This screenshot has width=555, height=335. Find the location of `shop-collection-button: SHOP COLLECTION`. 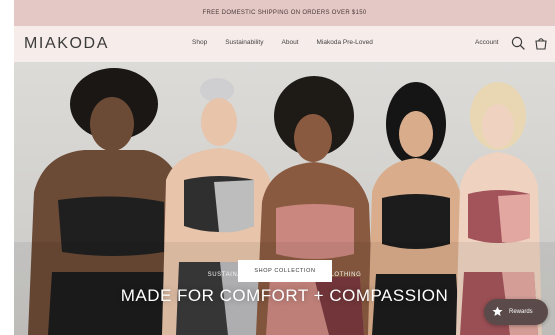

shop-collection-button: SHOP COLLECTION is located at coordinates (285, 271).